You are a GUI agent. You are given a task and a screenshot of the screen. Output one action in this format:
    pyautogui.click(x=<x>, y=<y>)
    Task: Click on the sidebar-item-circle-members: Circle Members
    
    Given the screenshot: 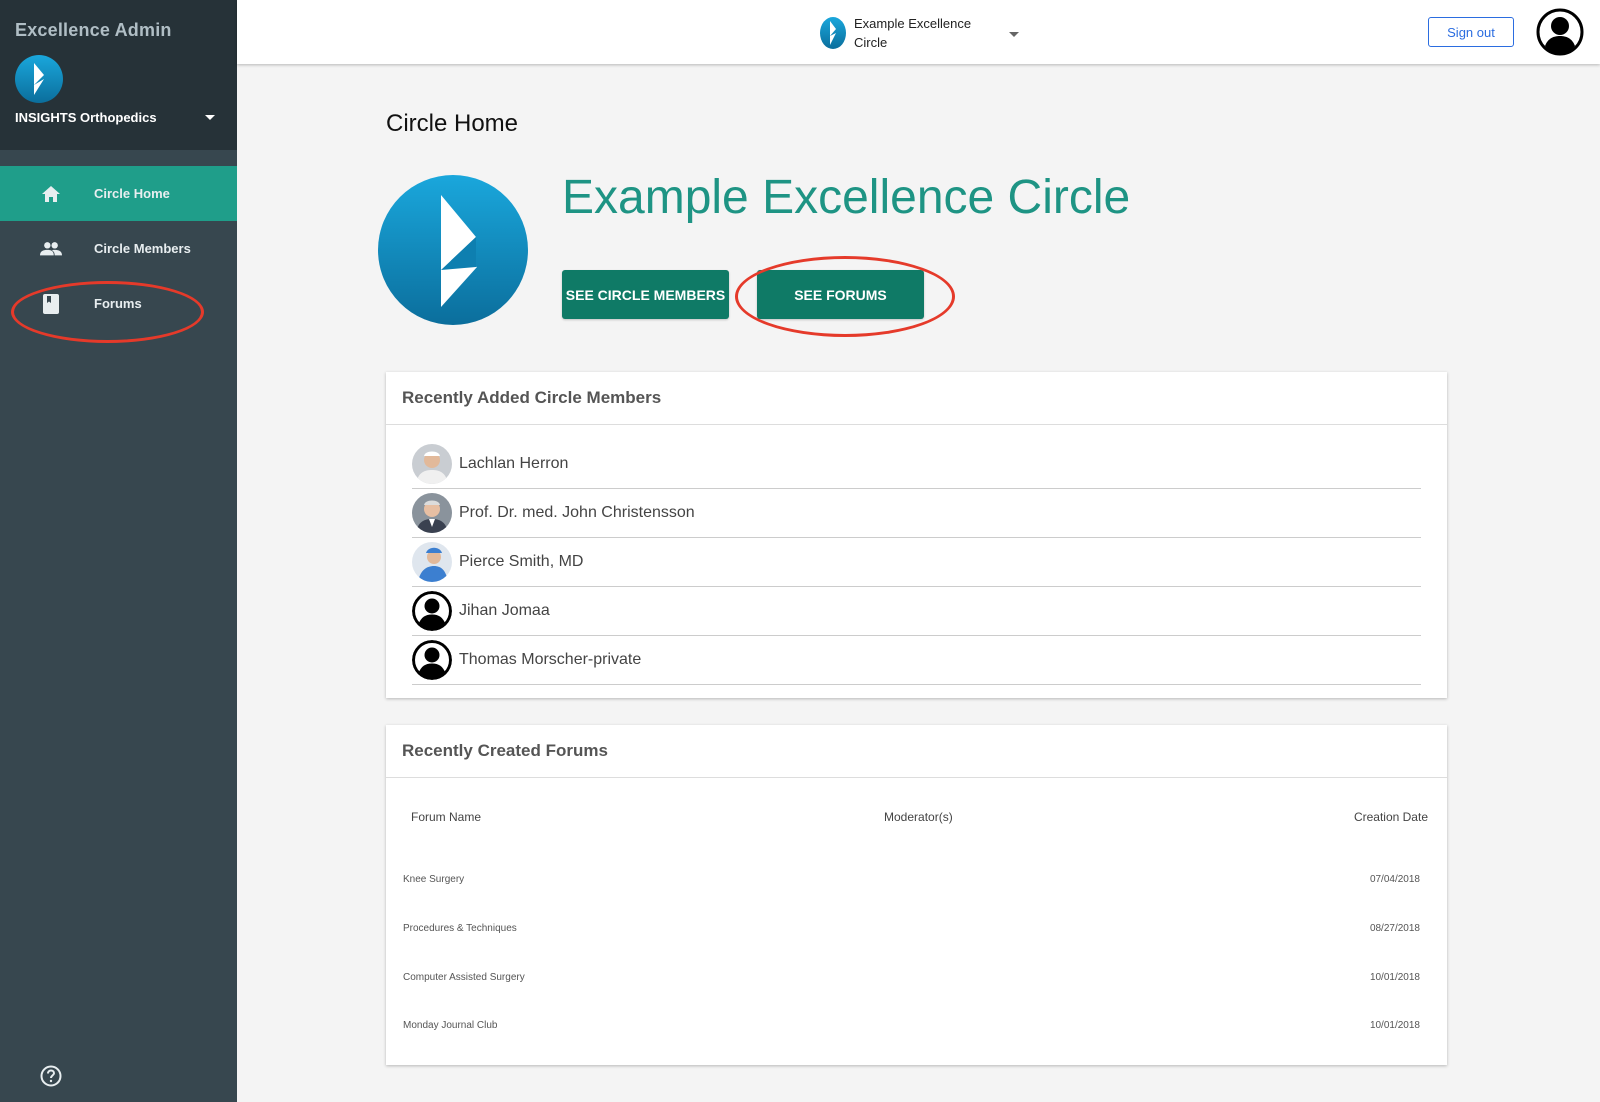 What is the action you would take?
    pyautogui.click(x=118, y=248)
    